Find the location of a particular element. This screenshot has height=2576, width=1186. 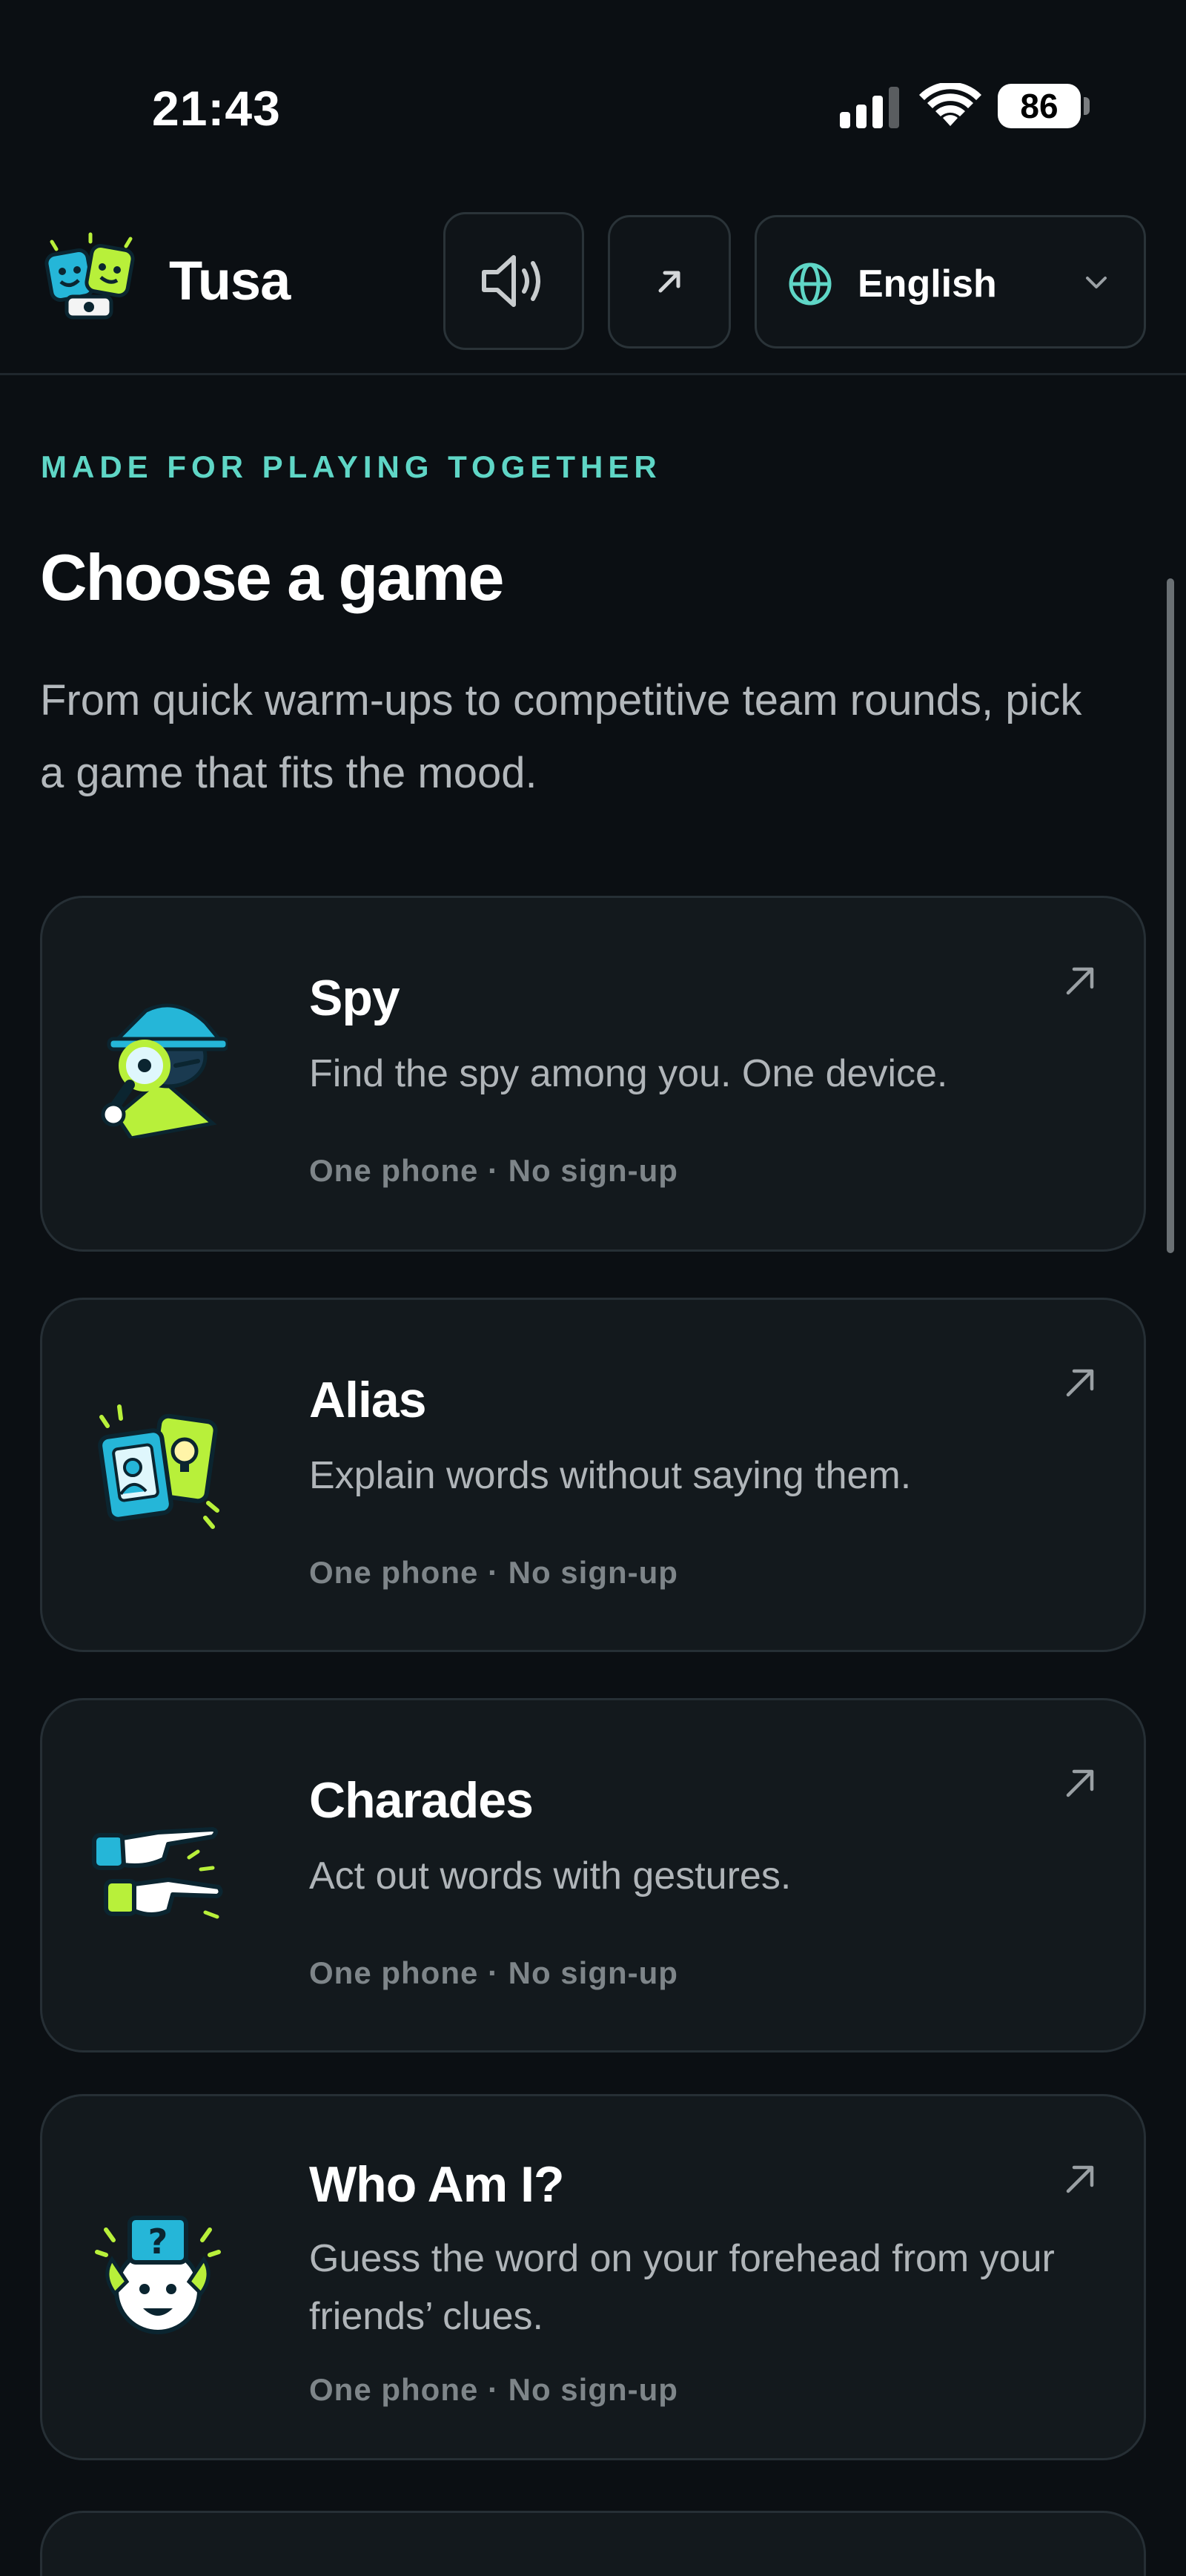

game-description: Explain words without saying them. is located at coordinates (610, 1475).